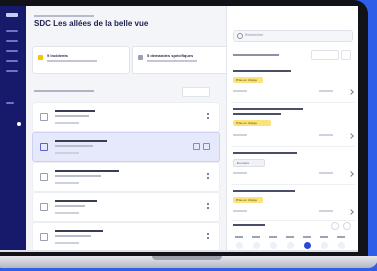  What do you see at coordinates (140, 57) in the screenshot?
I see `request-icon` at bounding box center [140, 57].